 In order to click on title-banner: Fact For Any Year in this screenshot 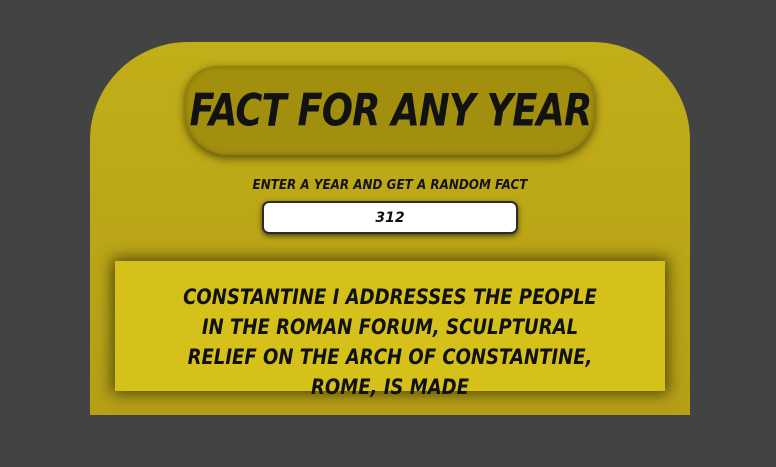, I will do `click(390, 110)`.